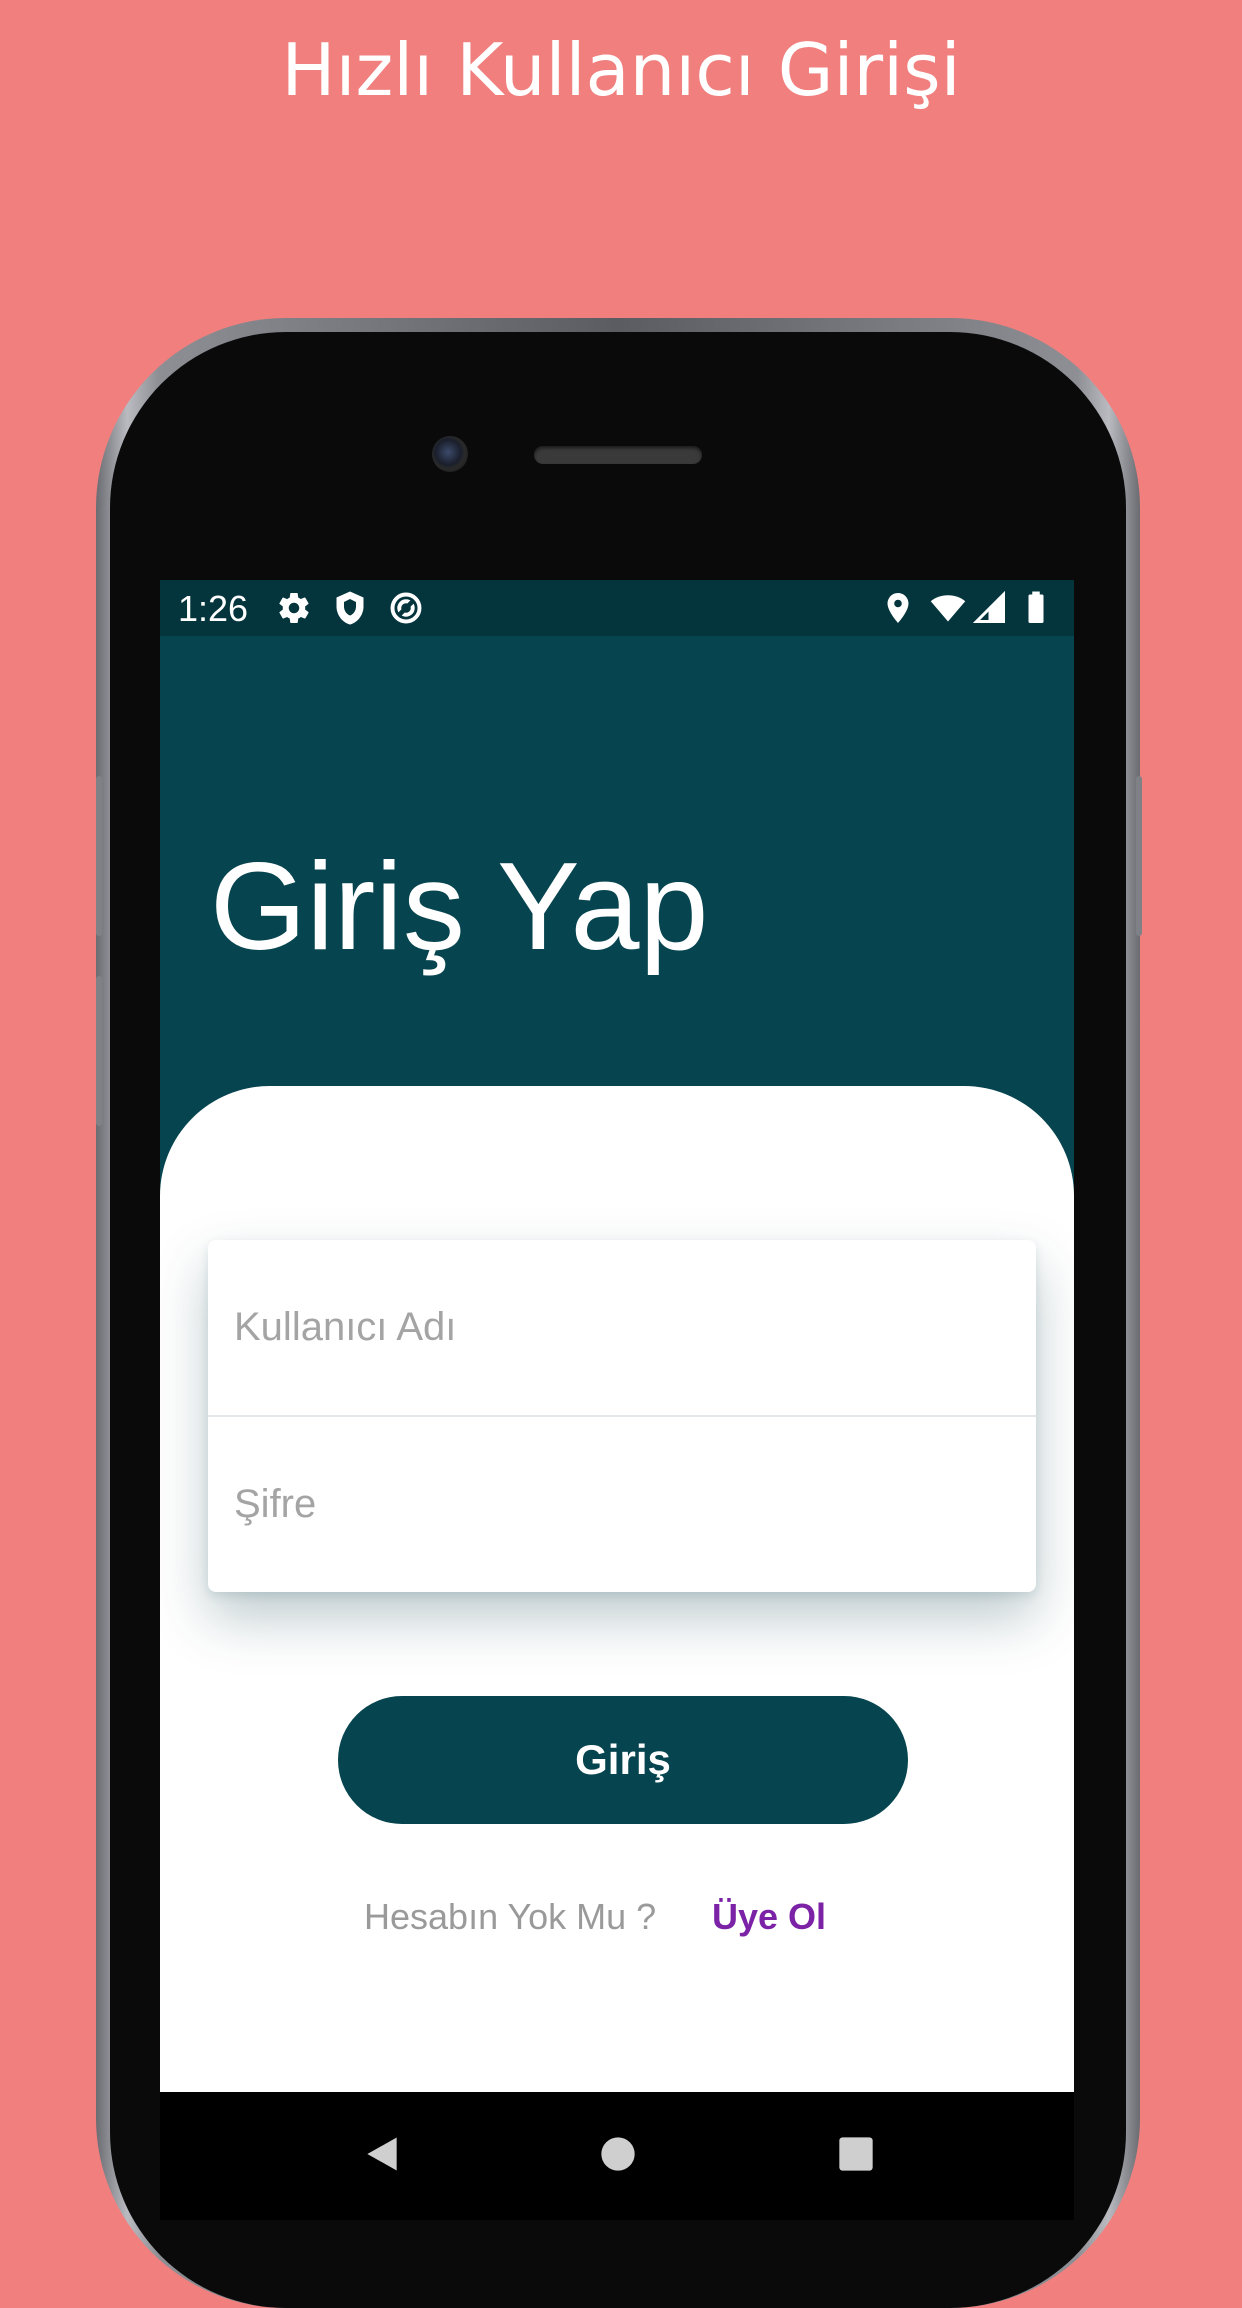 This screenshot has width=1242, height=2308. I want to click on login-button: Giriş, so click(623, 1760).